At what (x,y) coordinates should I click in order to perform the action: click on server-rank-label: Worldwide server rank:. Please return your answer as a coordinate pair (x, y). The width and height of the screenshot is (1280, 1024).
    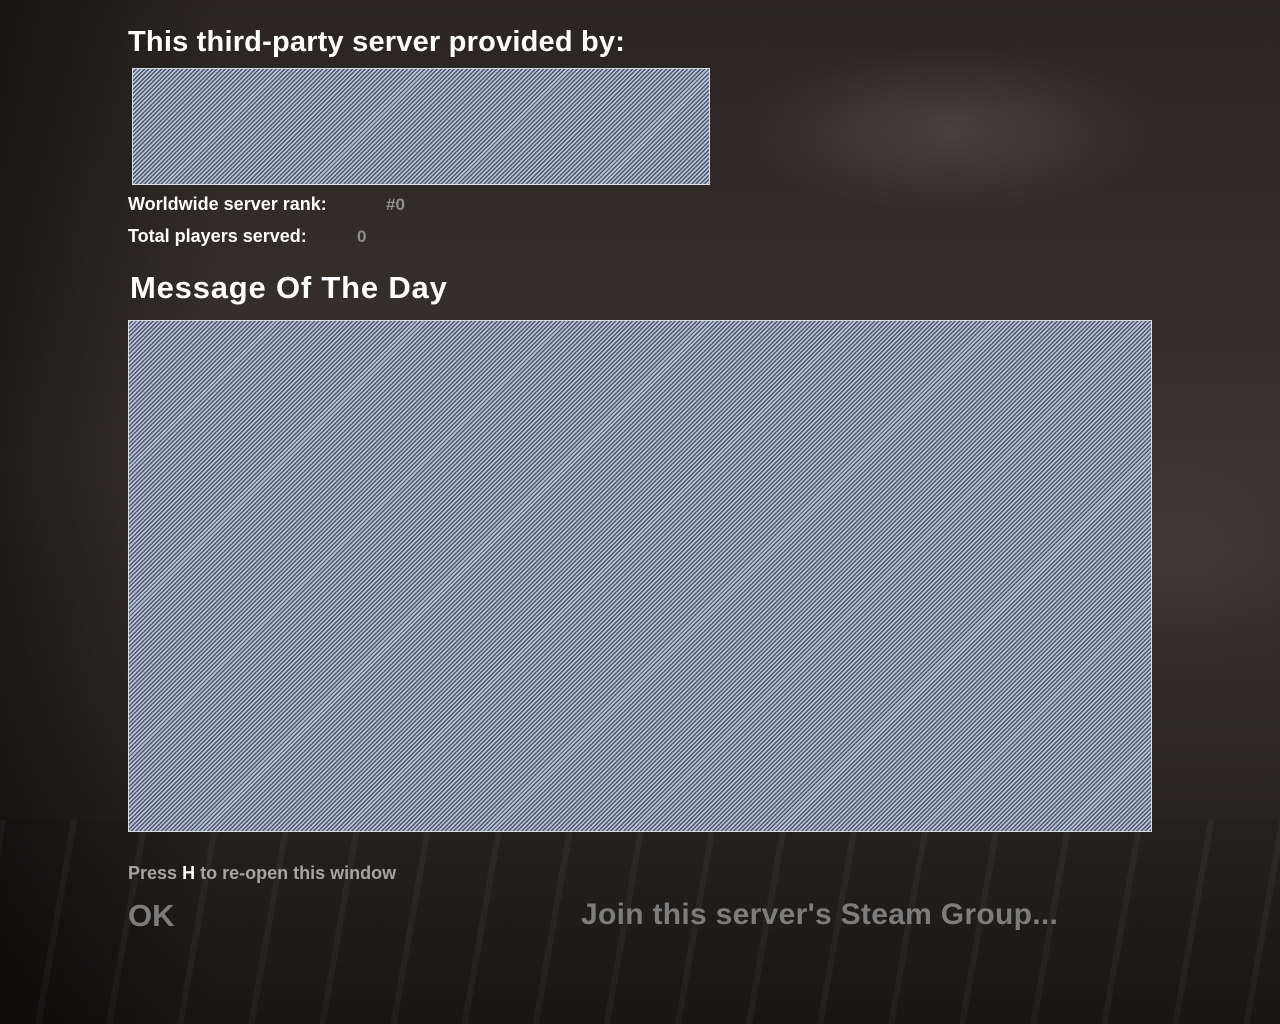
    Looking at the image, I should click on (227, 204).